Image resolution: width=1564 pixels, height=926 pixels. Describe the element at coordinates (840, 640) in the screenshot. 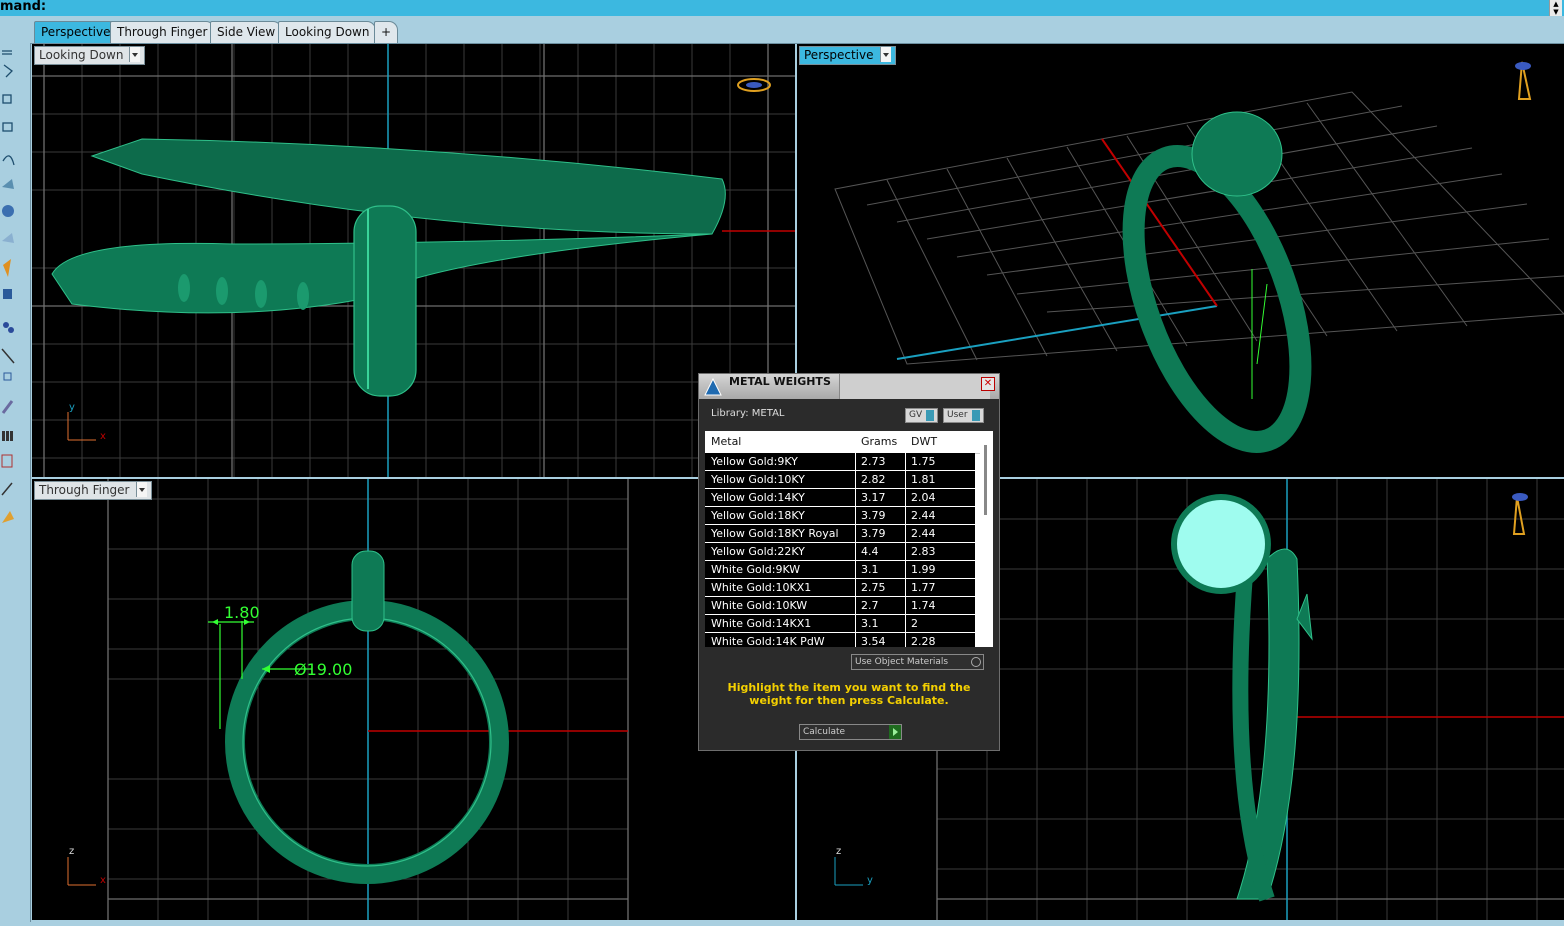

I see `table-row: White Gold:14K PdW 3.54 2.28` at that location.